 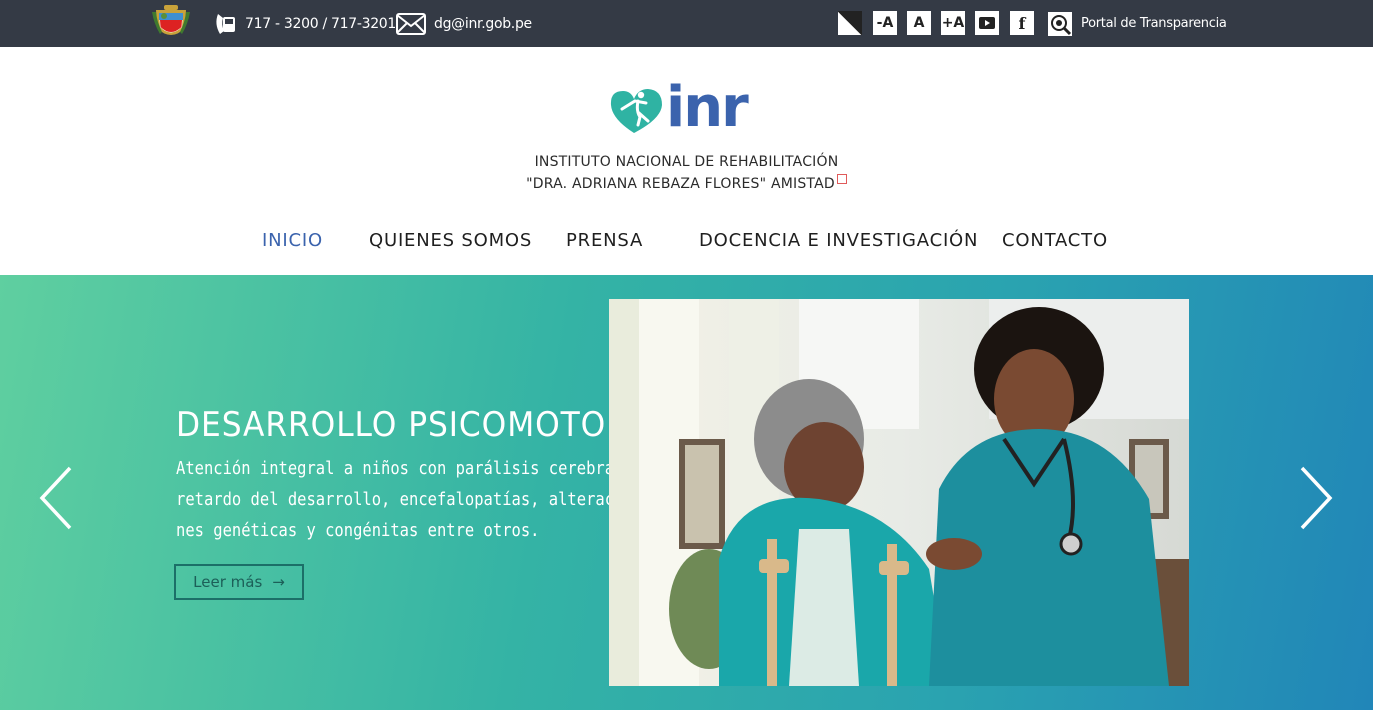 I want to click on institute-name-line2: "DRA. ADRIANA REBAZA FLORES" AMISTAD, so click(x=686, y=183).